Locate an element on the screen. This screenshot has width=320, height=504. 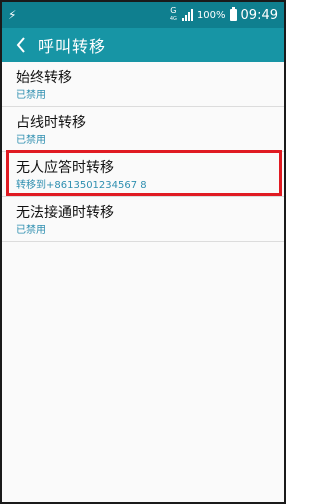
list-item-label: 无法接通时转移 is located at coordinates (65, 213).